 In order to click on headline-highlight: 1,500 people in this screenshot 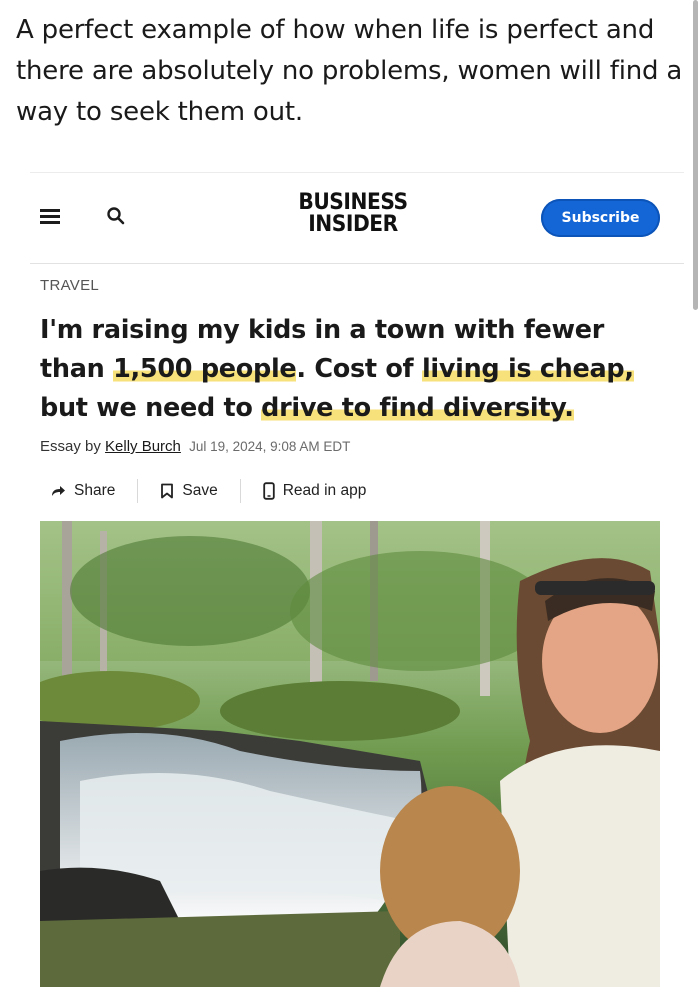, I will do `click(205, 369)`.